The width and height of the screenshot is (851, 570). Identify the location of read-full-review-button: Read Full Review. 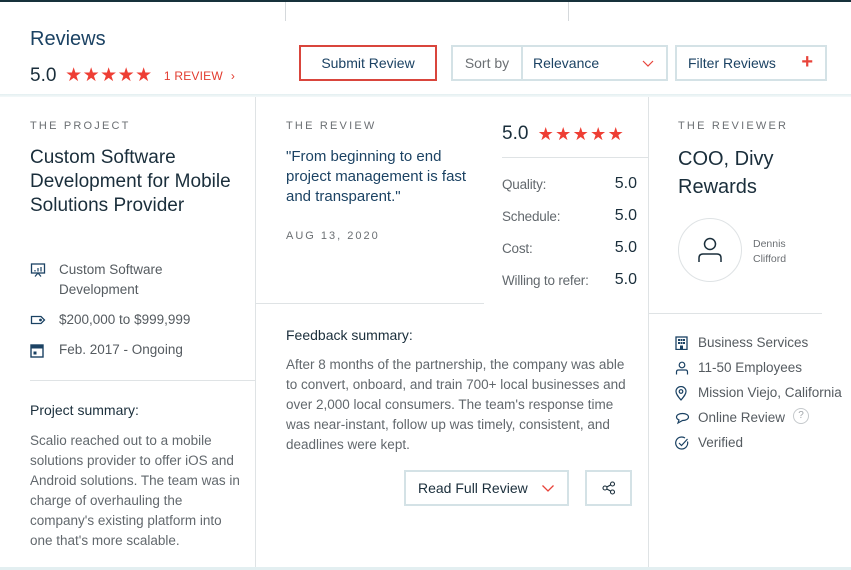
(486, 488).